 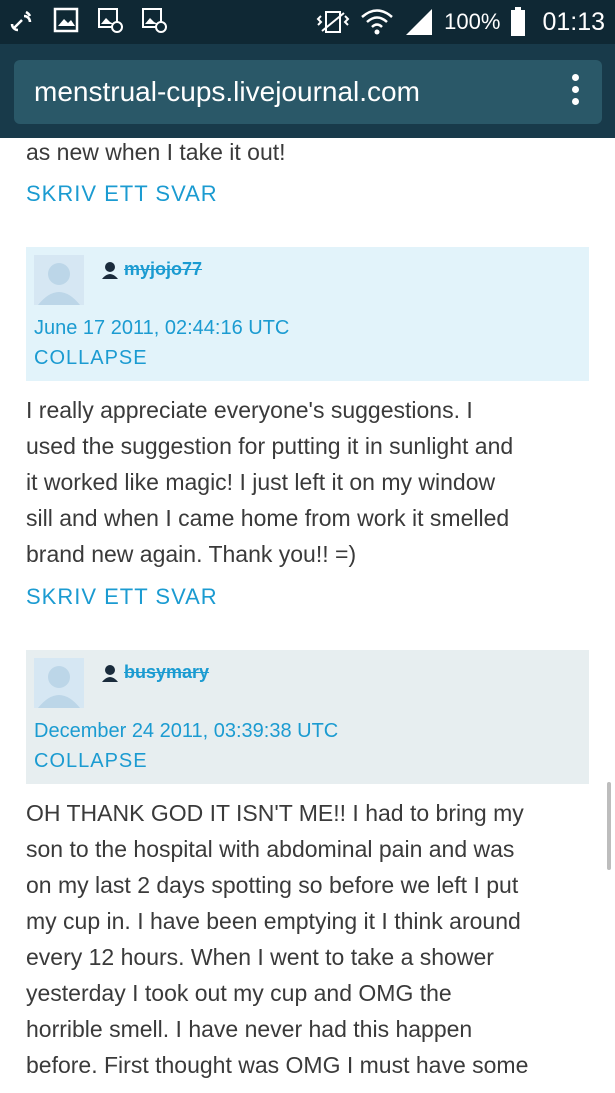 What do you see at coordinates (227, 92) in the screenshot?
I see `url-text: menstrual-cups.livejournal.com` at bounding box center [227, 92].